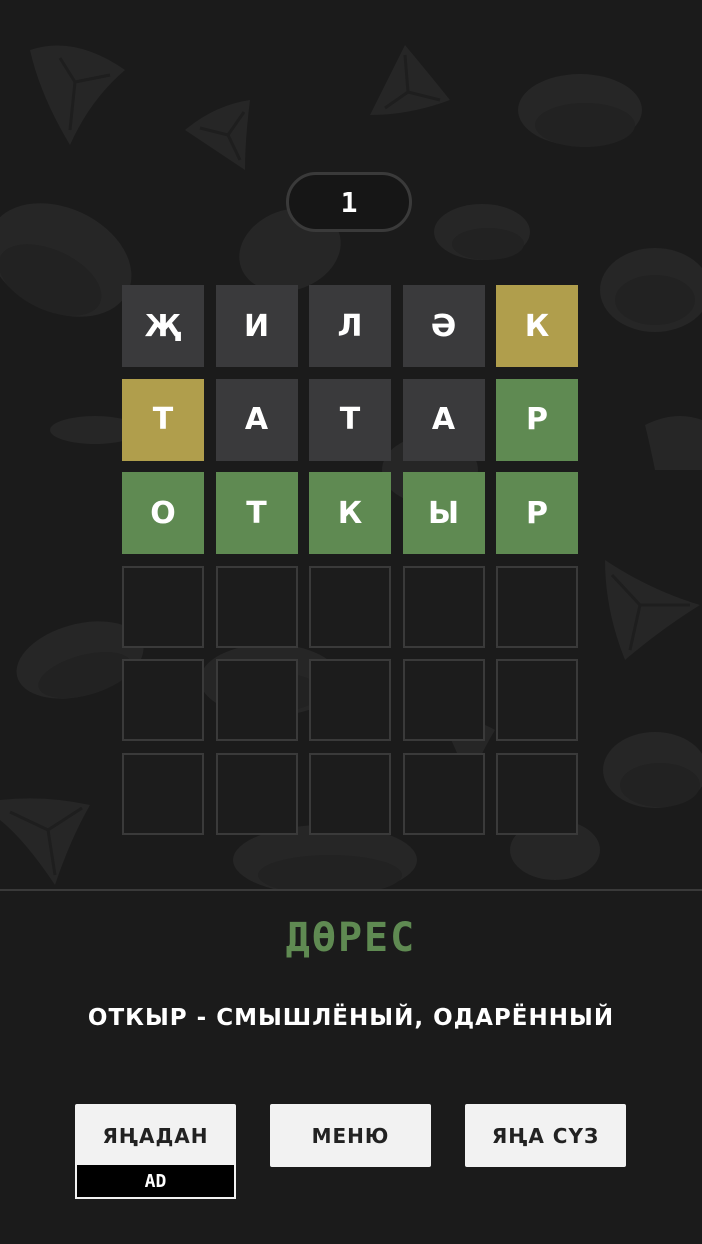  What do you see at coordinates (351, 1018) in the screenshot?
I see `word-definition: ОТКЫР - СМЫШЛЁНЫЙ, ОДАРЁННЫЙ` at bounding box center [351, 1018].